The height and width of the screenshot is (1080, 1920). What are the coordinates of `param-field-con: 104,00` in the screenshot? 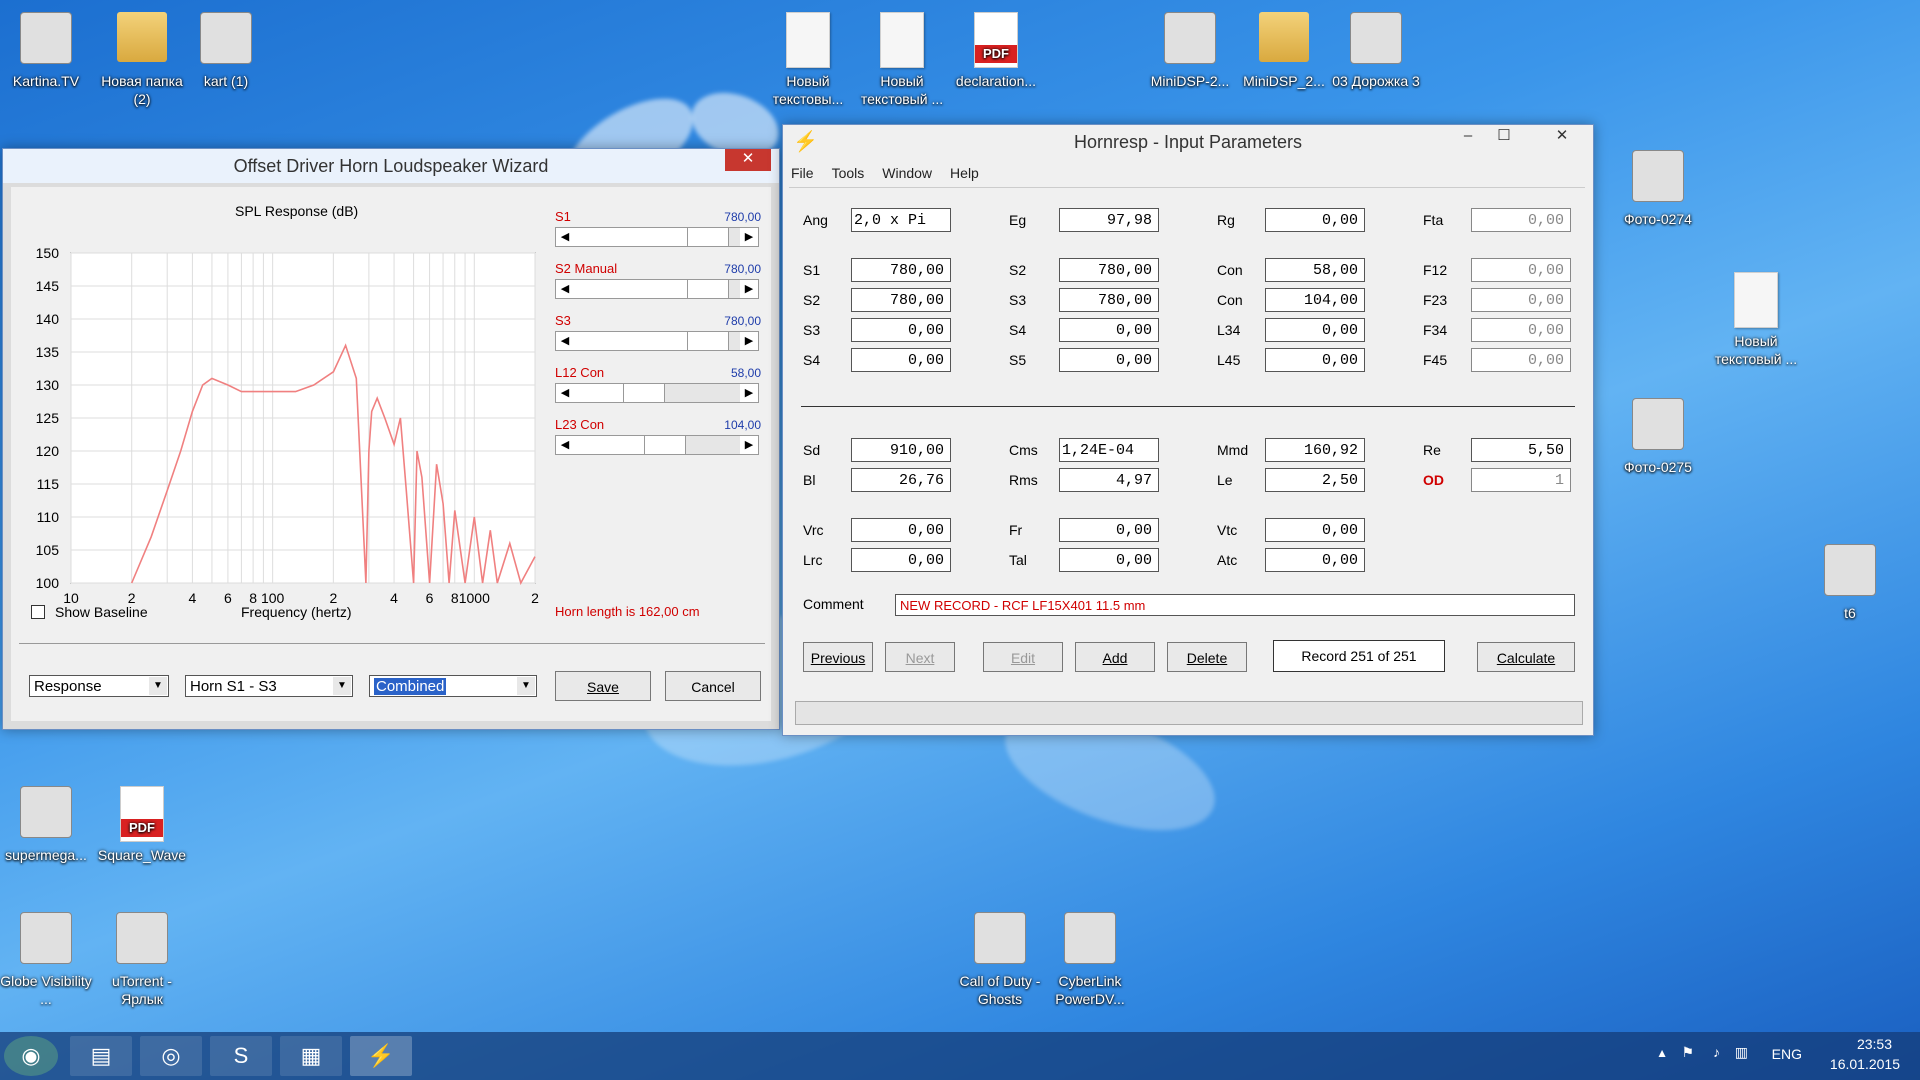 It's located at (1315, 300).